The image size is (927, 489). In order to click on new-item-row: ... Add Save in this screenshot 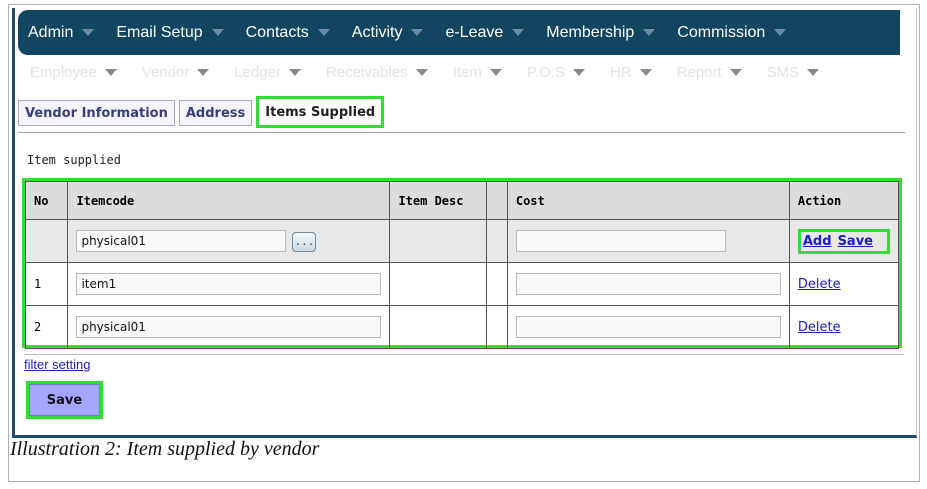, I will do `click(462, 241)`.